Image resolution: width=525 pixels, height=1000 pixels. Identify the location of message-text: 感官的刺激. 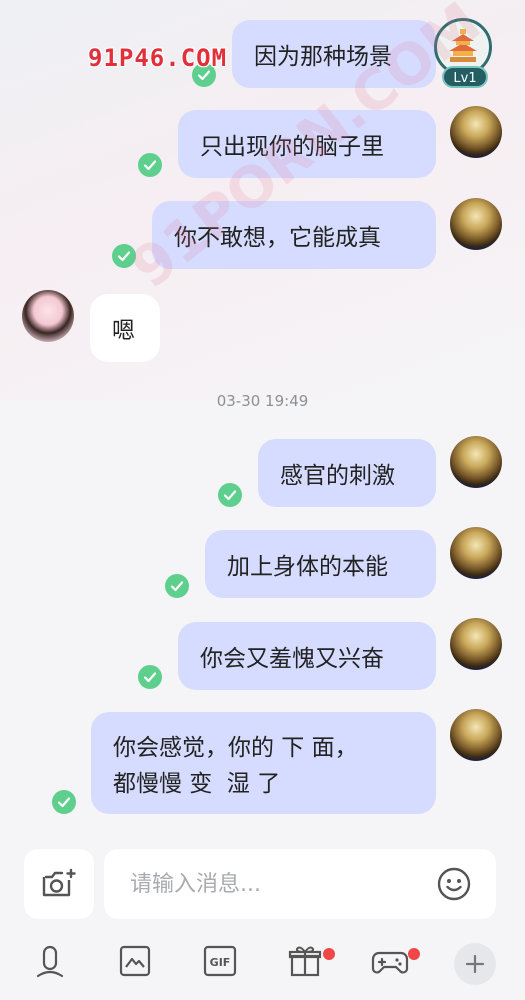
(337, 476).